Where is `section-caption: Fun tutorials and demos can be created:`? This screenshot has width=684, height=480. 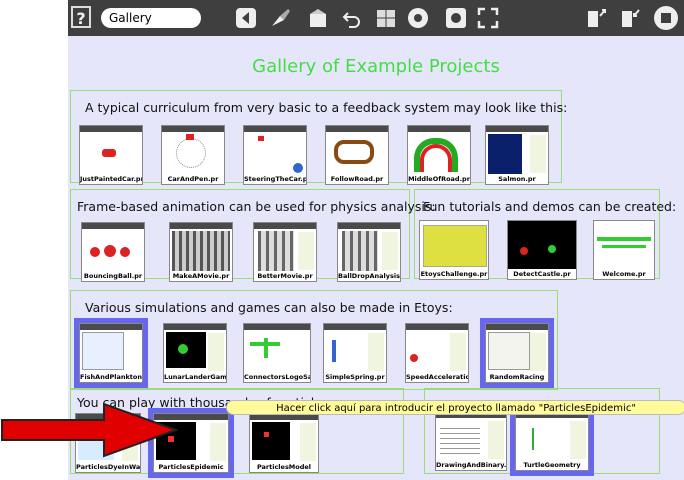 section-caption: Fun tutorials and demos can be created: is located at coordinates (550, 206).